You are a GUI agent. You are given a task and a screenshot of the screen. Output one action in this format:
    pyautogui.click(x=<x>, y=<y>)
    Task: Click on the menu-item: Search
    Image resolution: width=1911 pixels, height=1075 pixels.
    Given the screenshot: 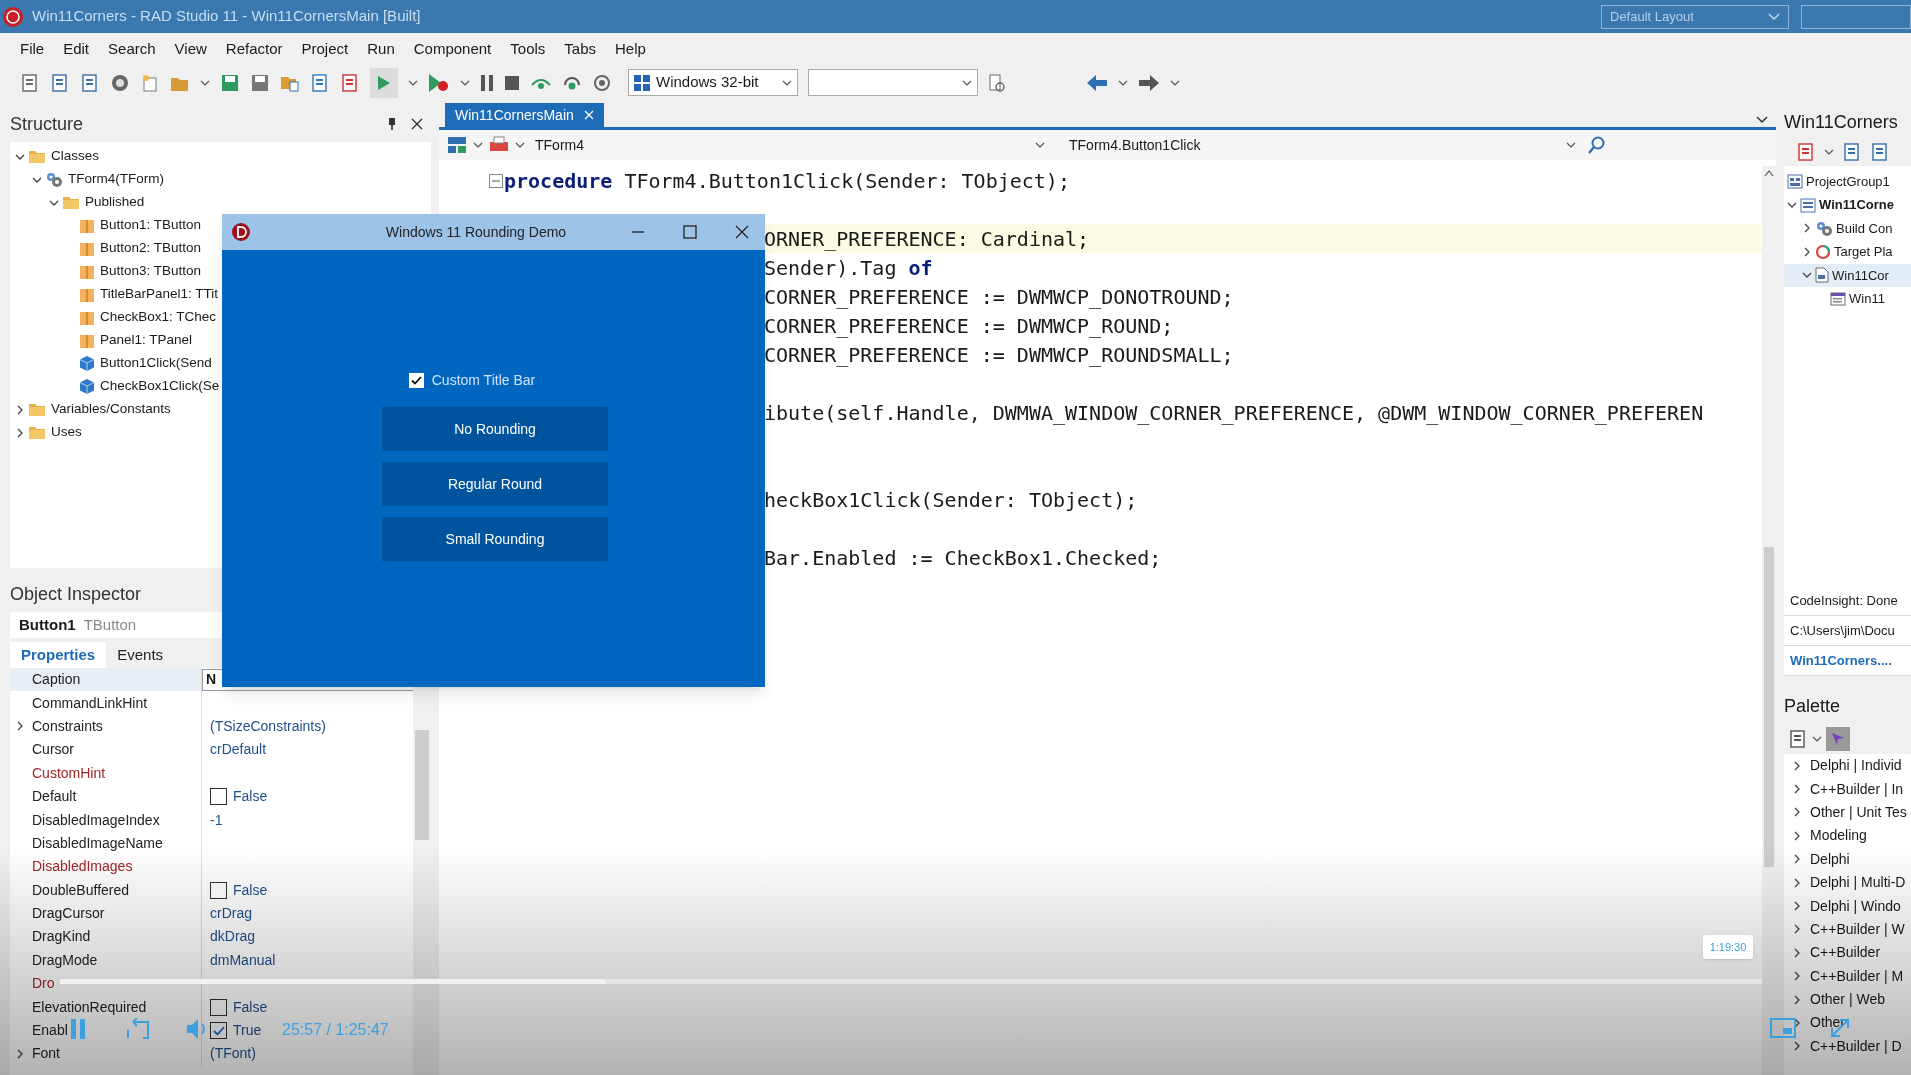 What is the action you would take?
    pyautogui.click(x=132, y=49)
    